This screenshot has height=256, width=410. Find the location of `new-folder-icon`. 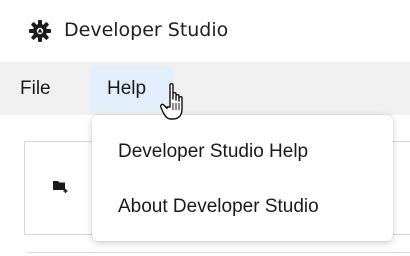

new-folder-icon is located at coordinates (61, 186).